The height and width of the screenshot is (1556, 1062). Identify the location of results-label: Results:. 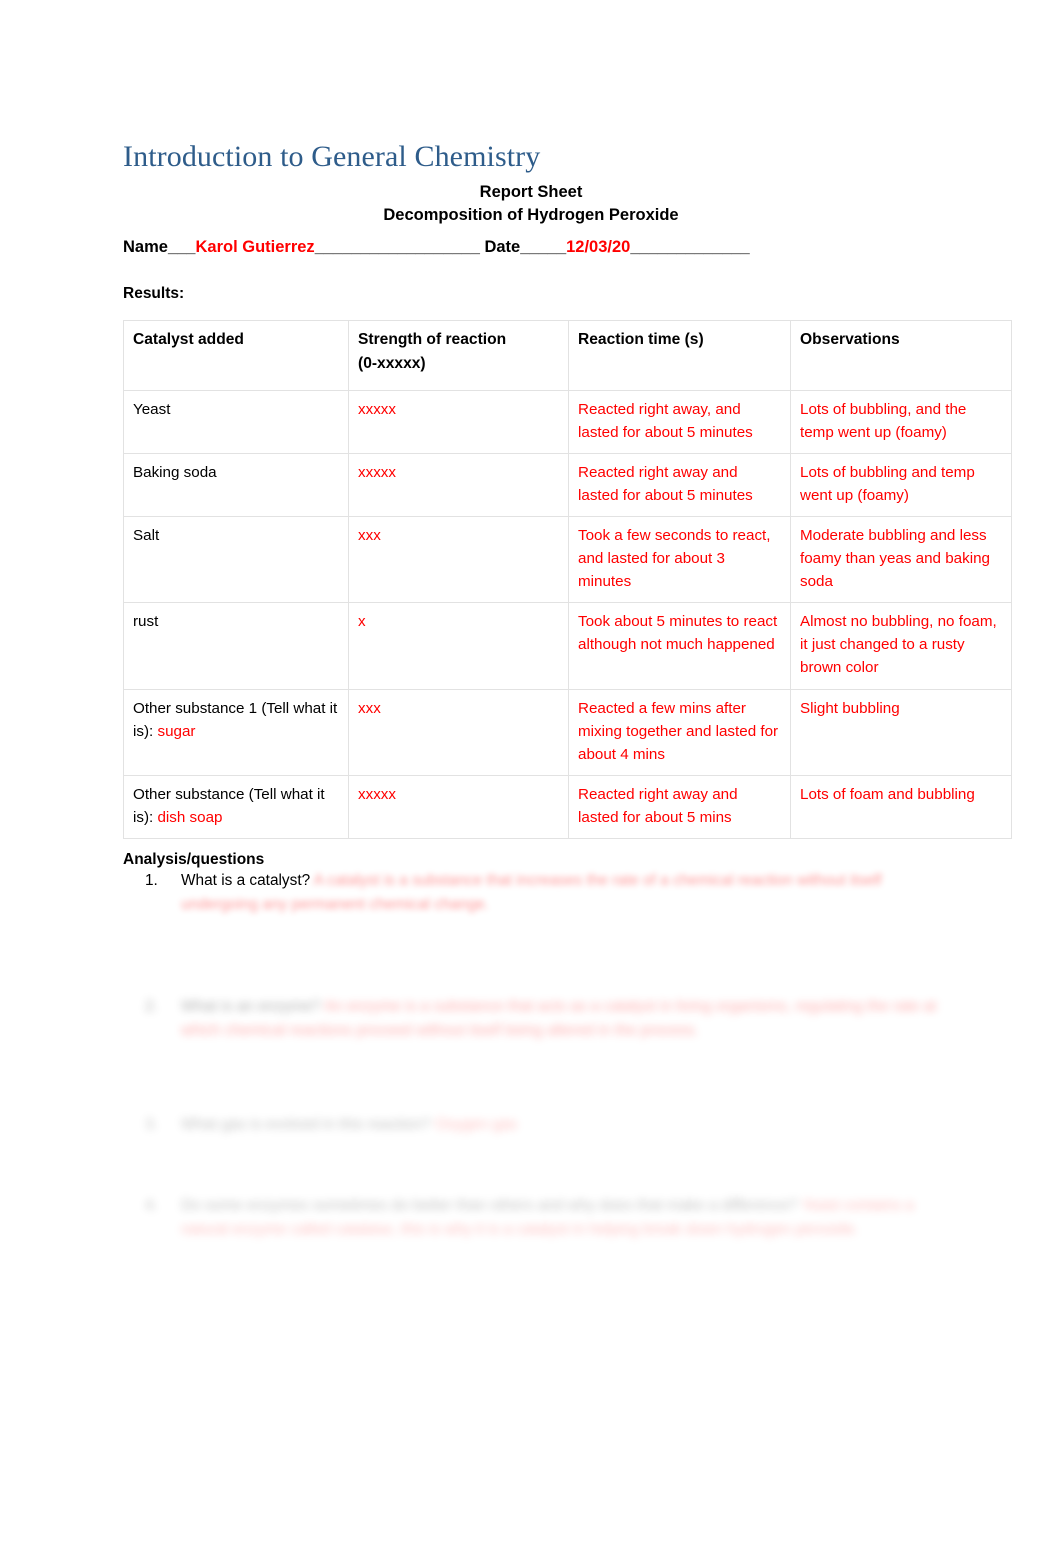
(154, 294).